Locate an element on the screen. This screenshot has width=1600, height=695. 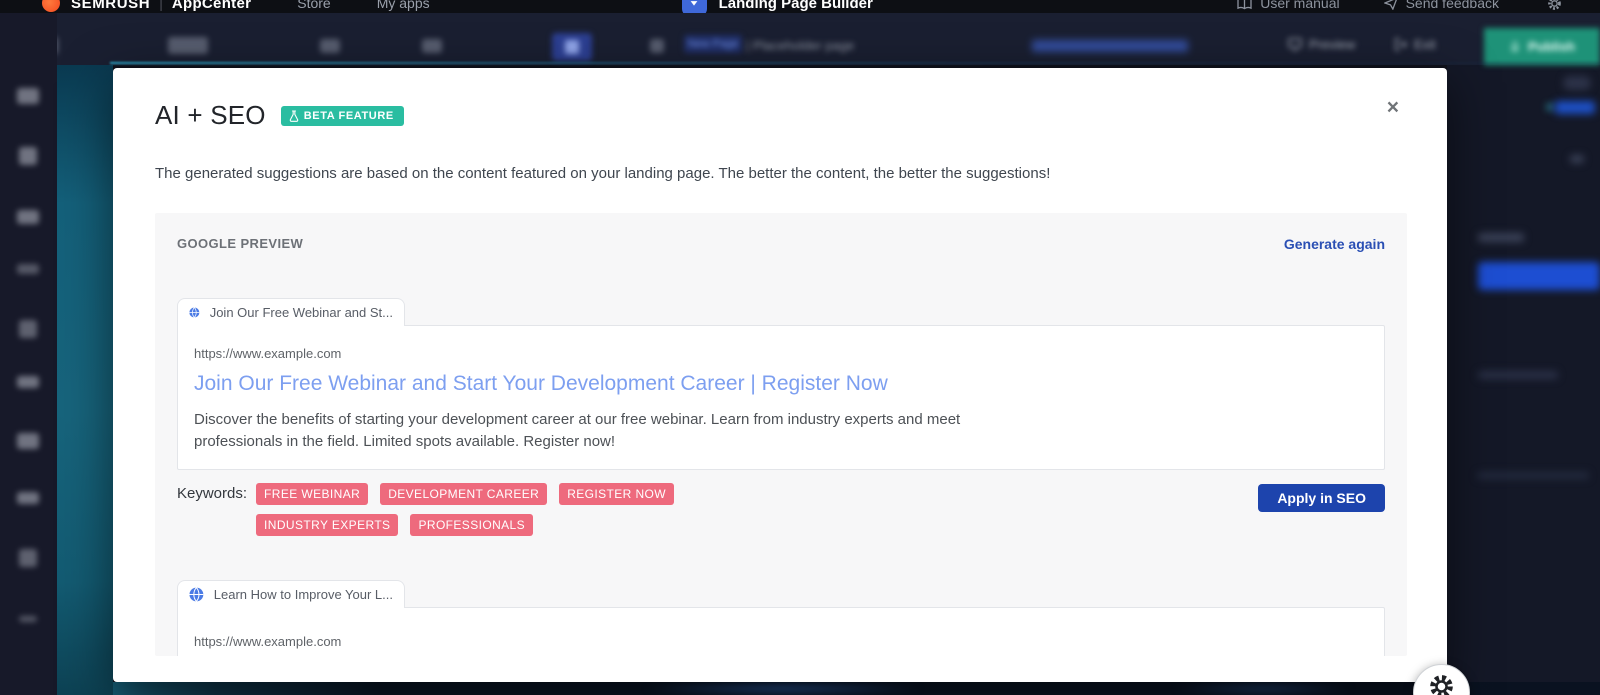
sidebar-image-icon is located at coordinates (28, 269).